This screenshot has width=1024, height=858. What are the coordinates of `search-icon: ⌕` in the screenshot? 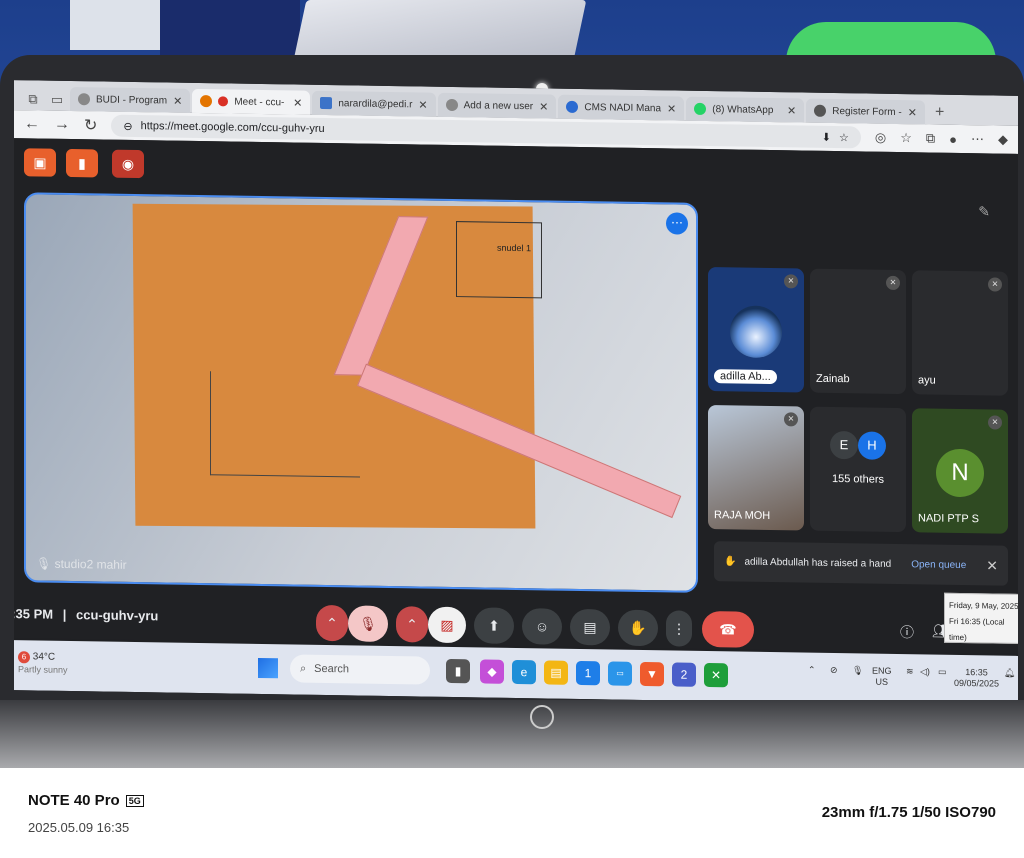 It's located at (303, 668).